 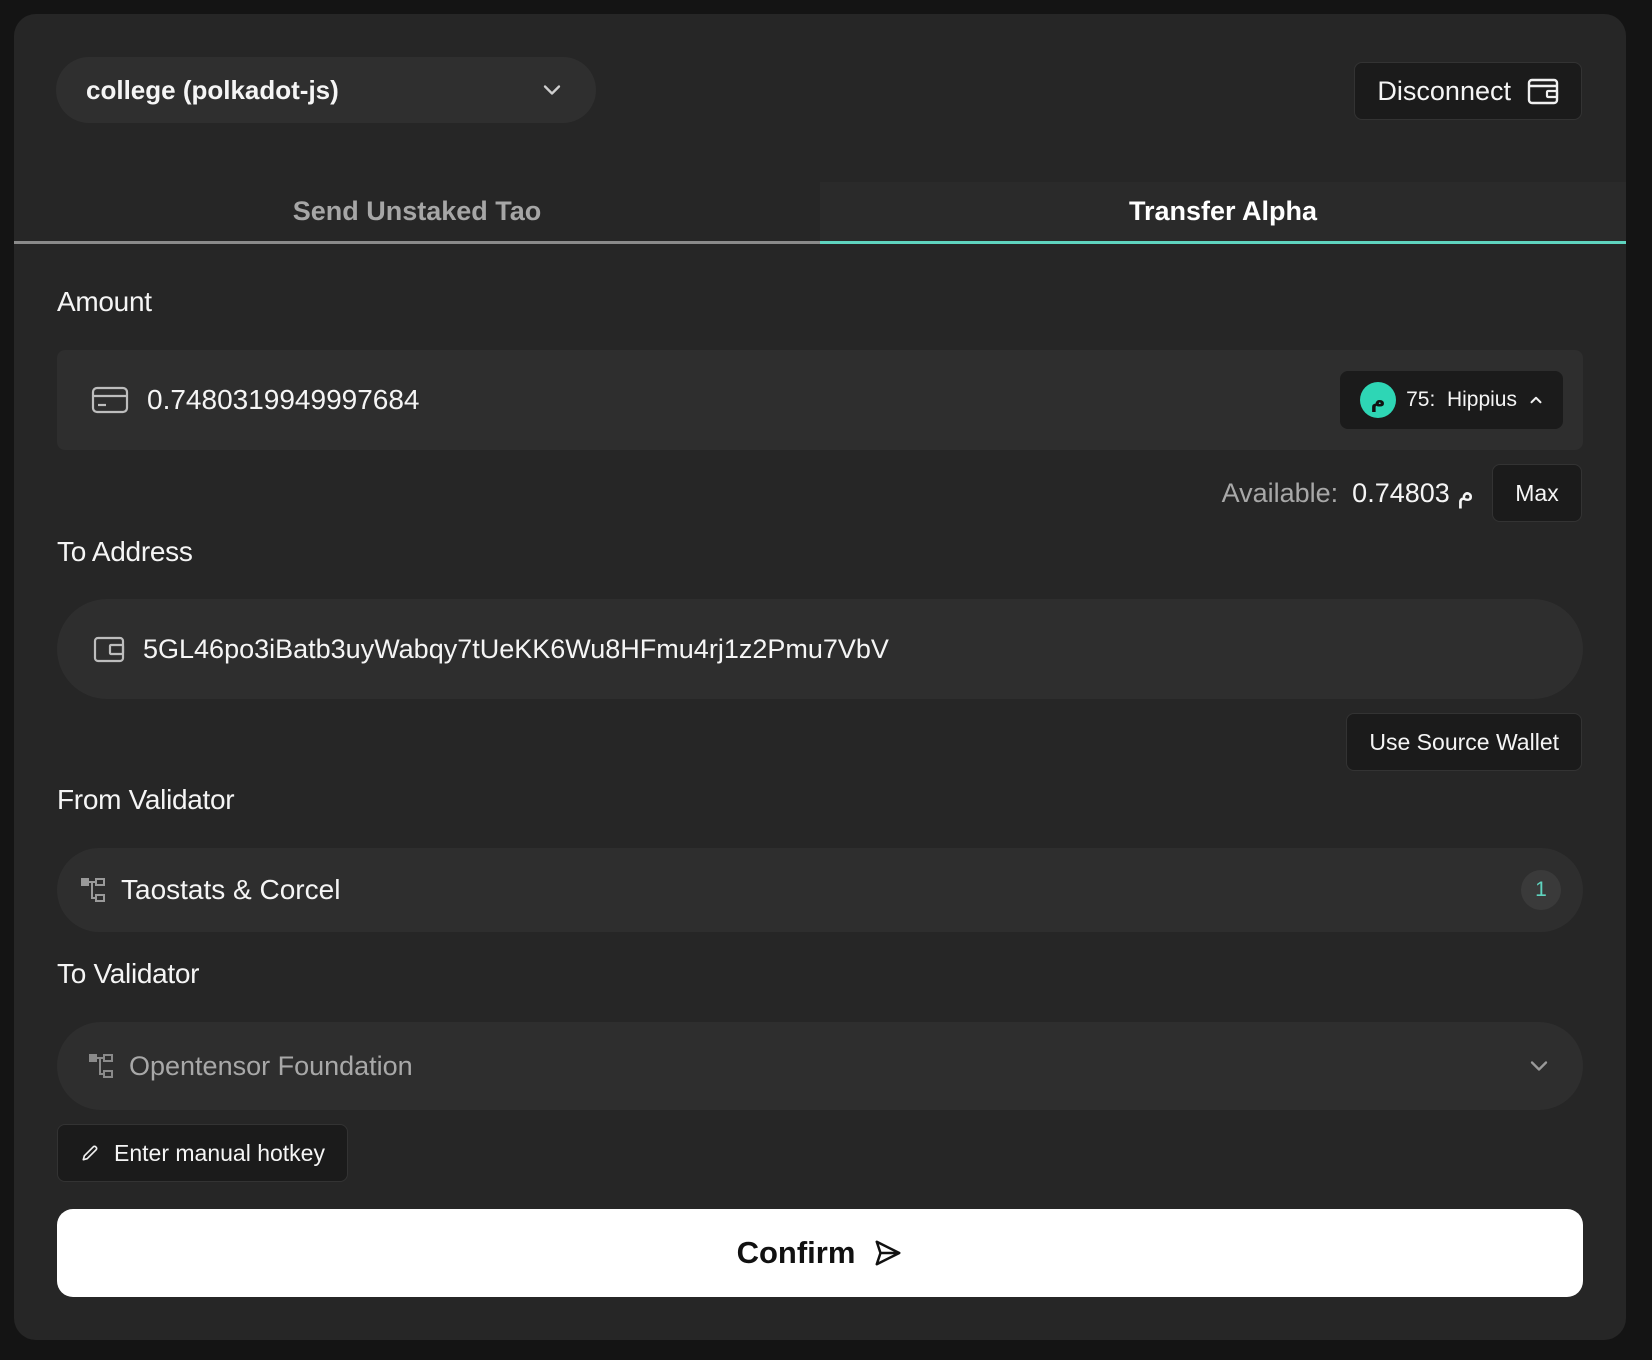 I want to click on to-validator-select: Opentensor Foundation, so click(x=820, y=1066).